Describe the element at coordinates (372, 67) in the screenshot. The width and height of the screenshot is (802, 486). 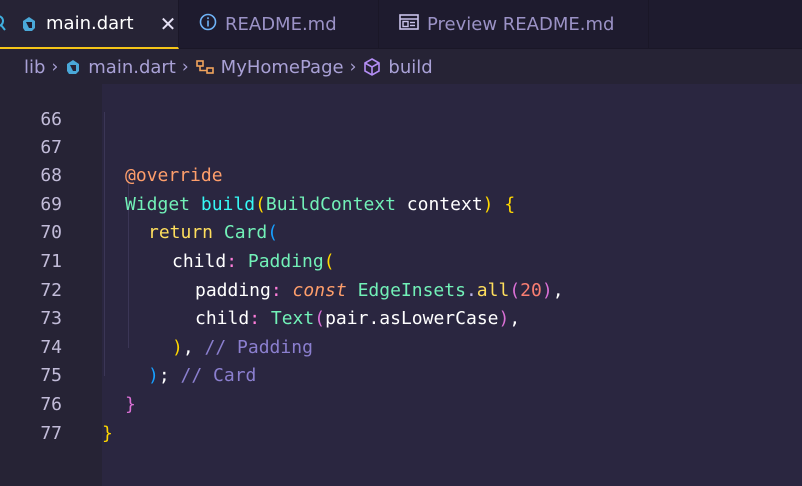
I see `method-cube-icon` at that location.